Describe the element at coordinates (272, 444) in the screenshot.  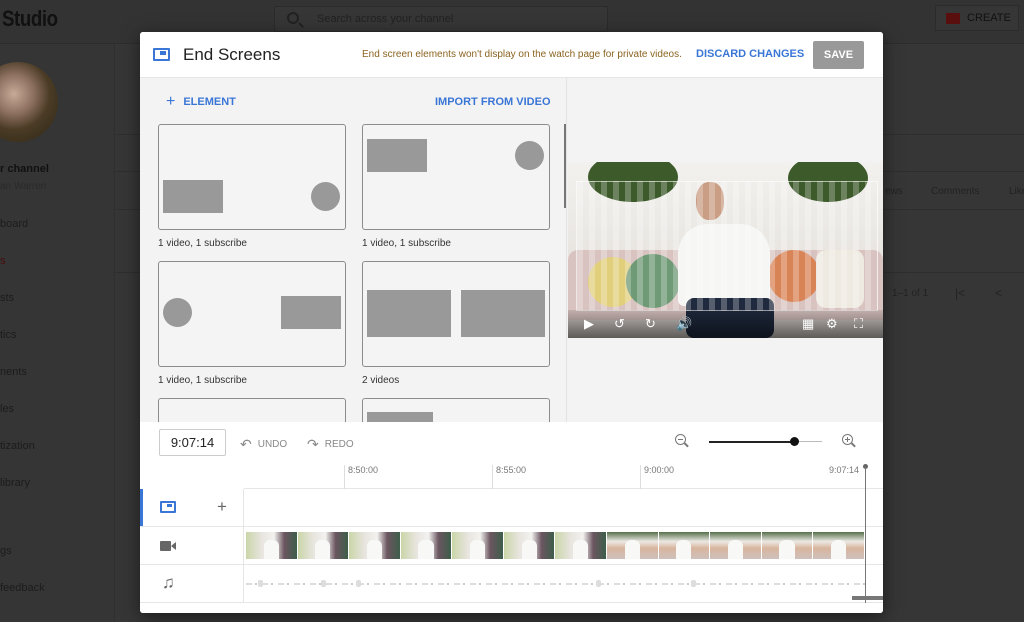
I see `undo-label: UNDO` at that location.